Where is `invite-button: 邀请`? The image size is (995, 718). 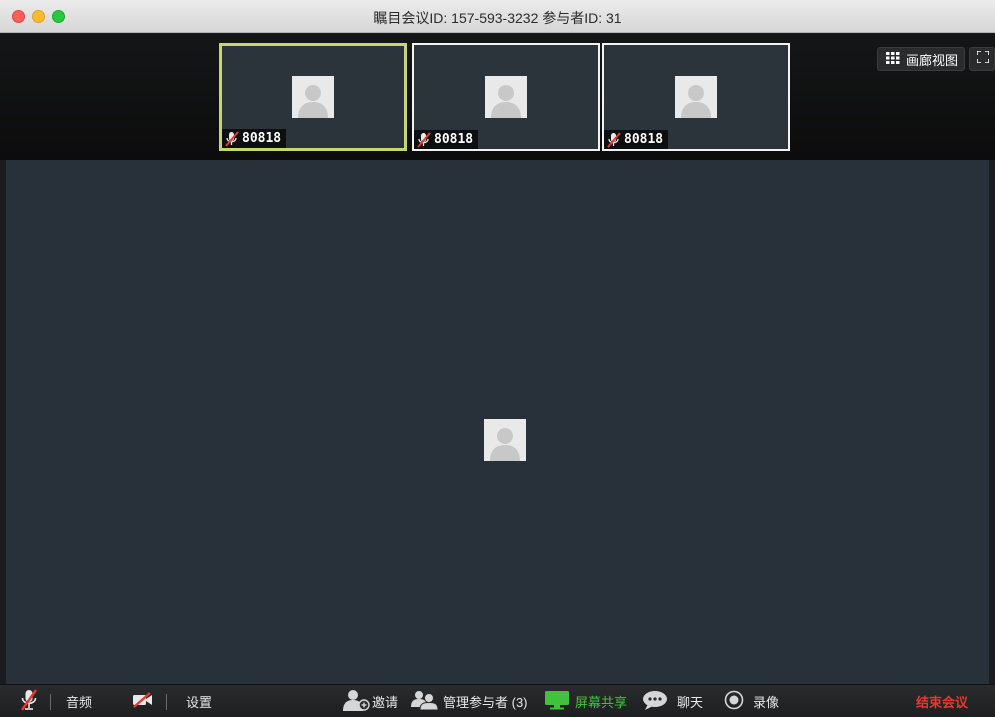
invite-button: 邀请 is located at coordinates (369, 701).